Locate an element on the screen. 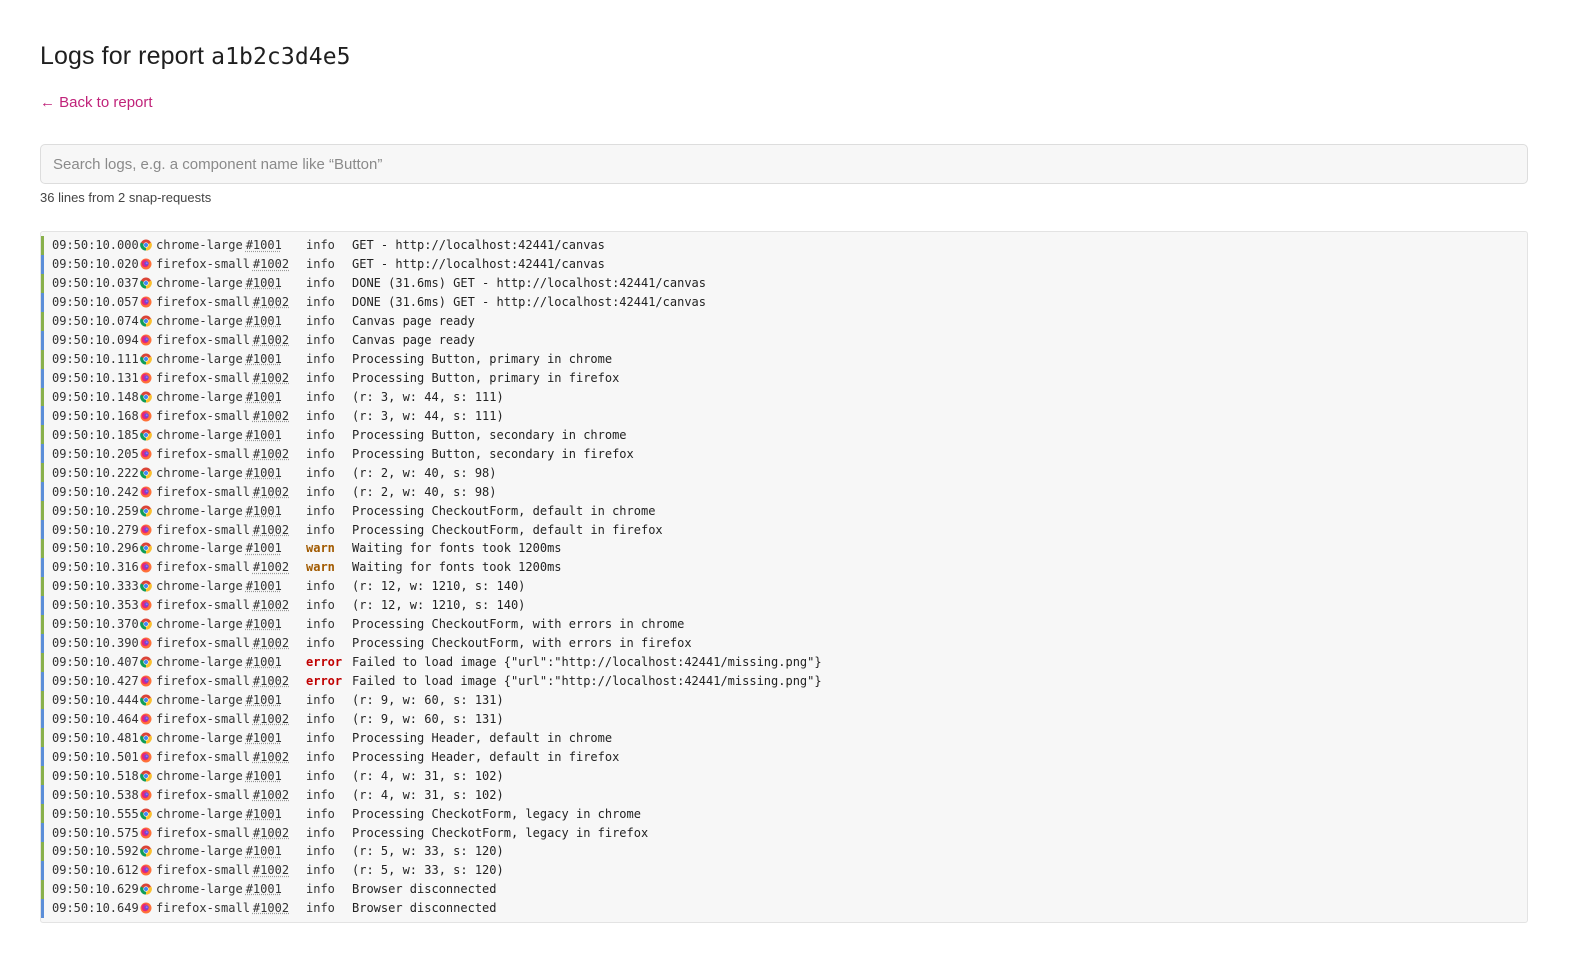 This screenshot has width=1584, height=974. log-timestamp: 09:50:10.168 is located at coordinates (95, 415).